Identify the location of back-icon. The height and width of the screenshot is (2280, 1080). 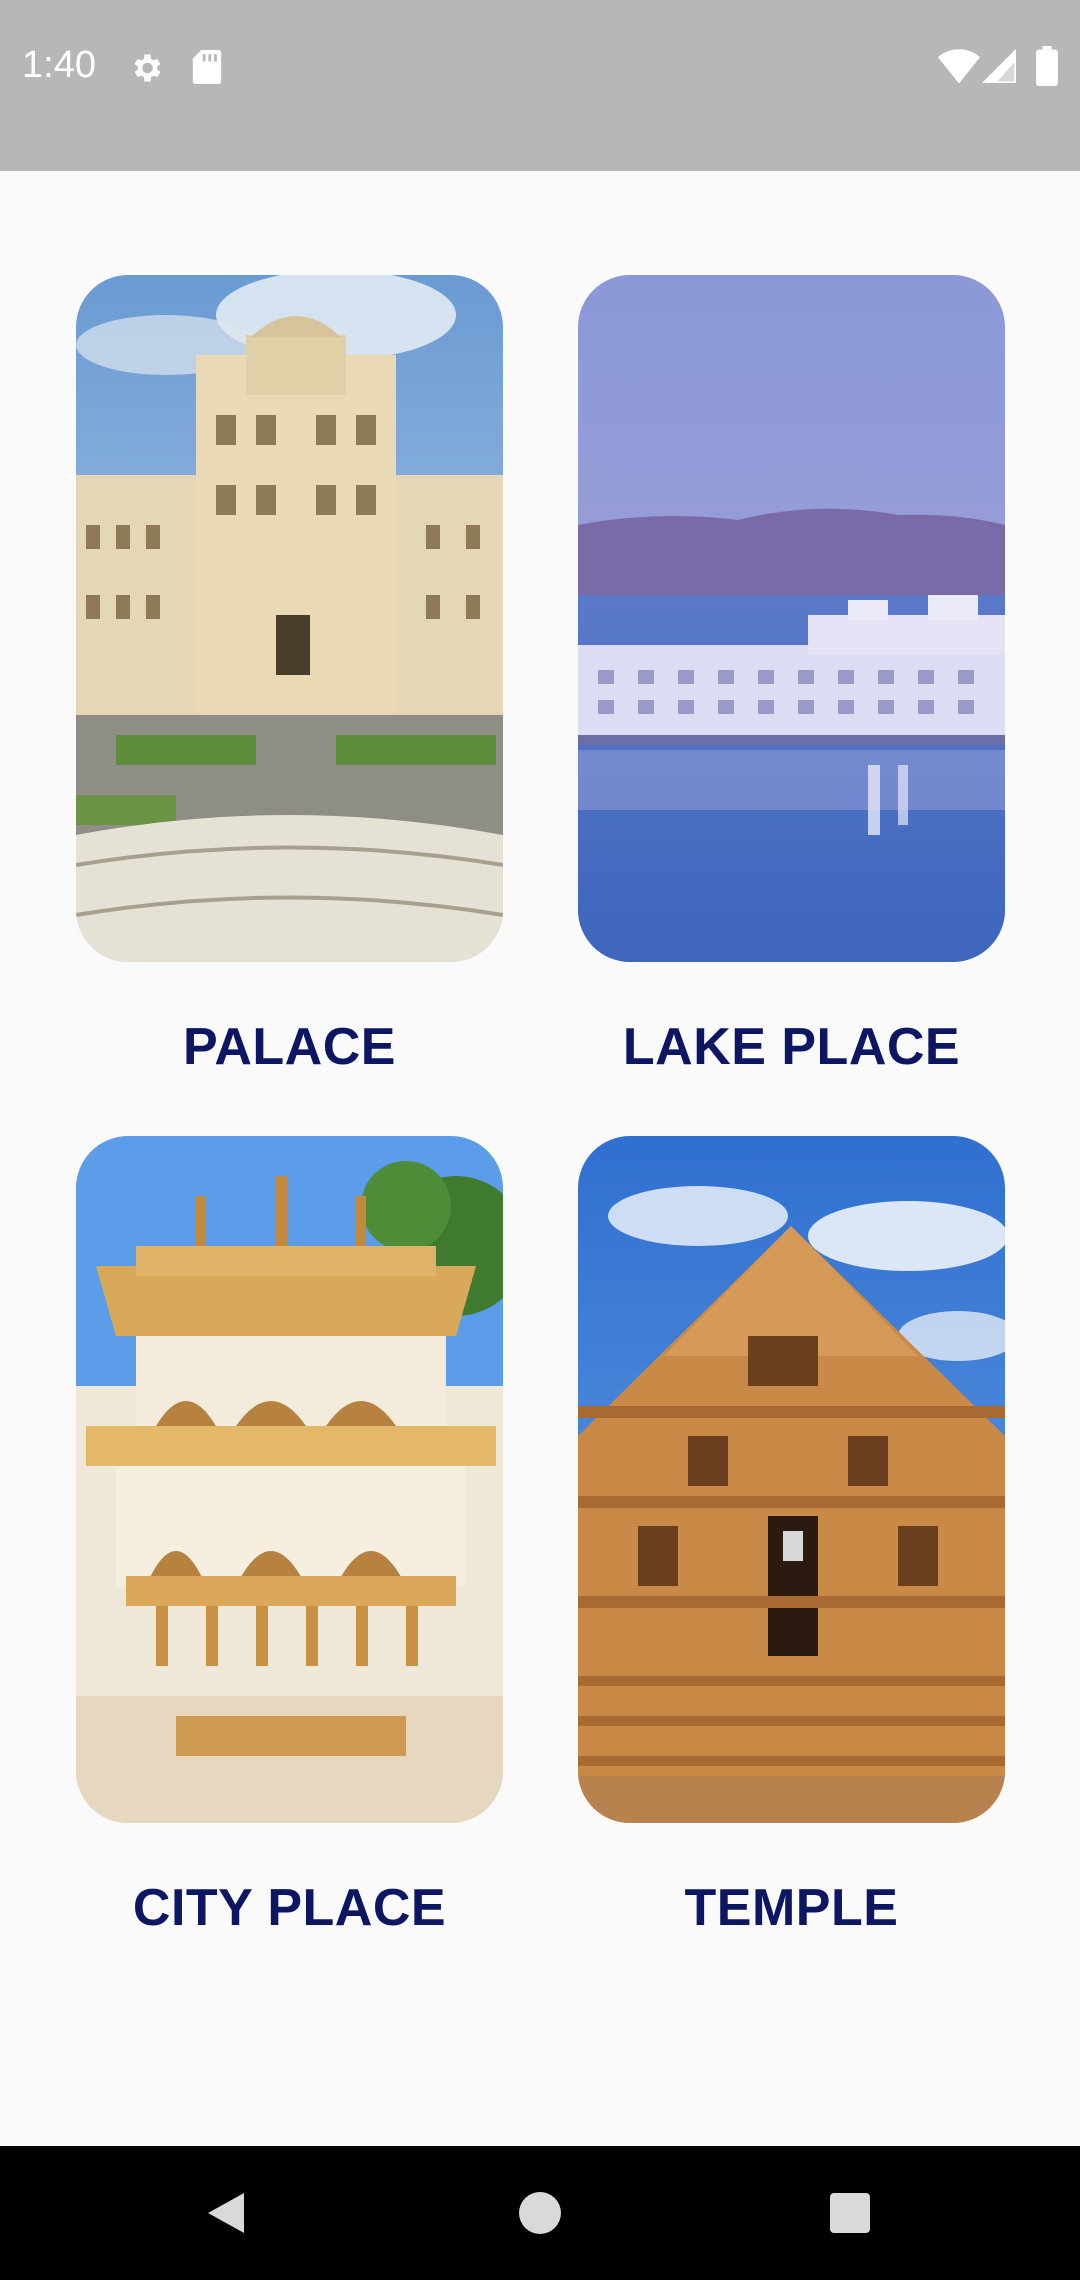
(226, 2213).